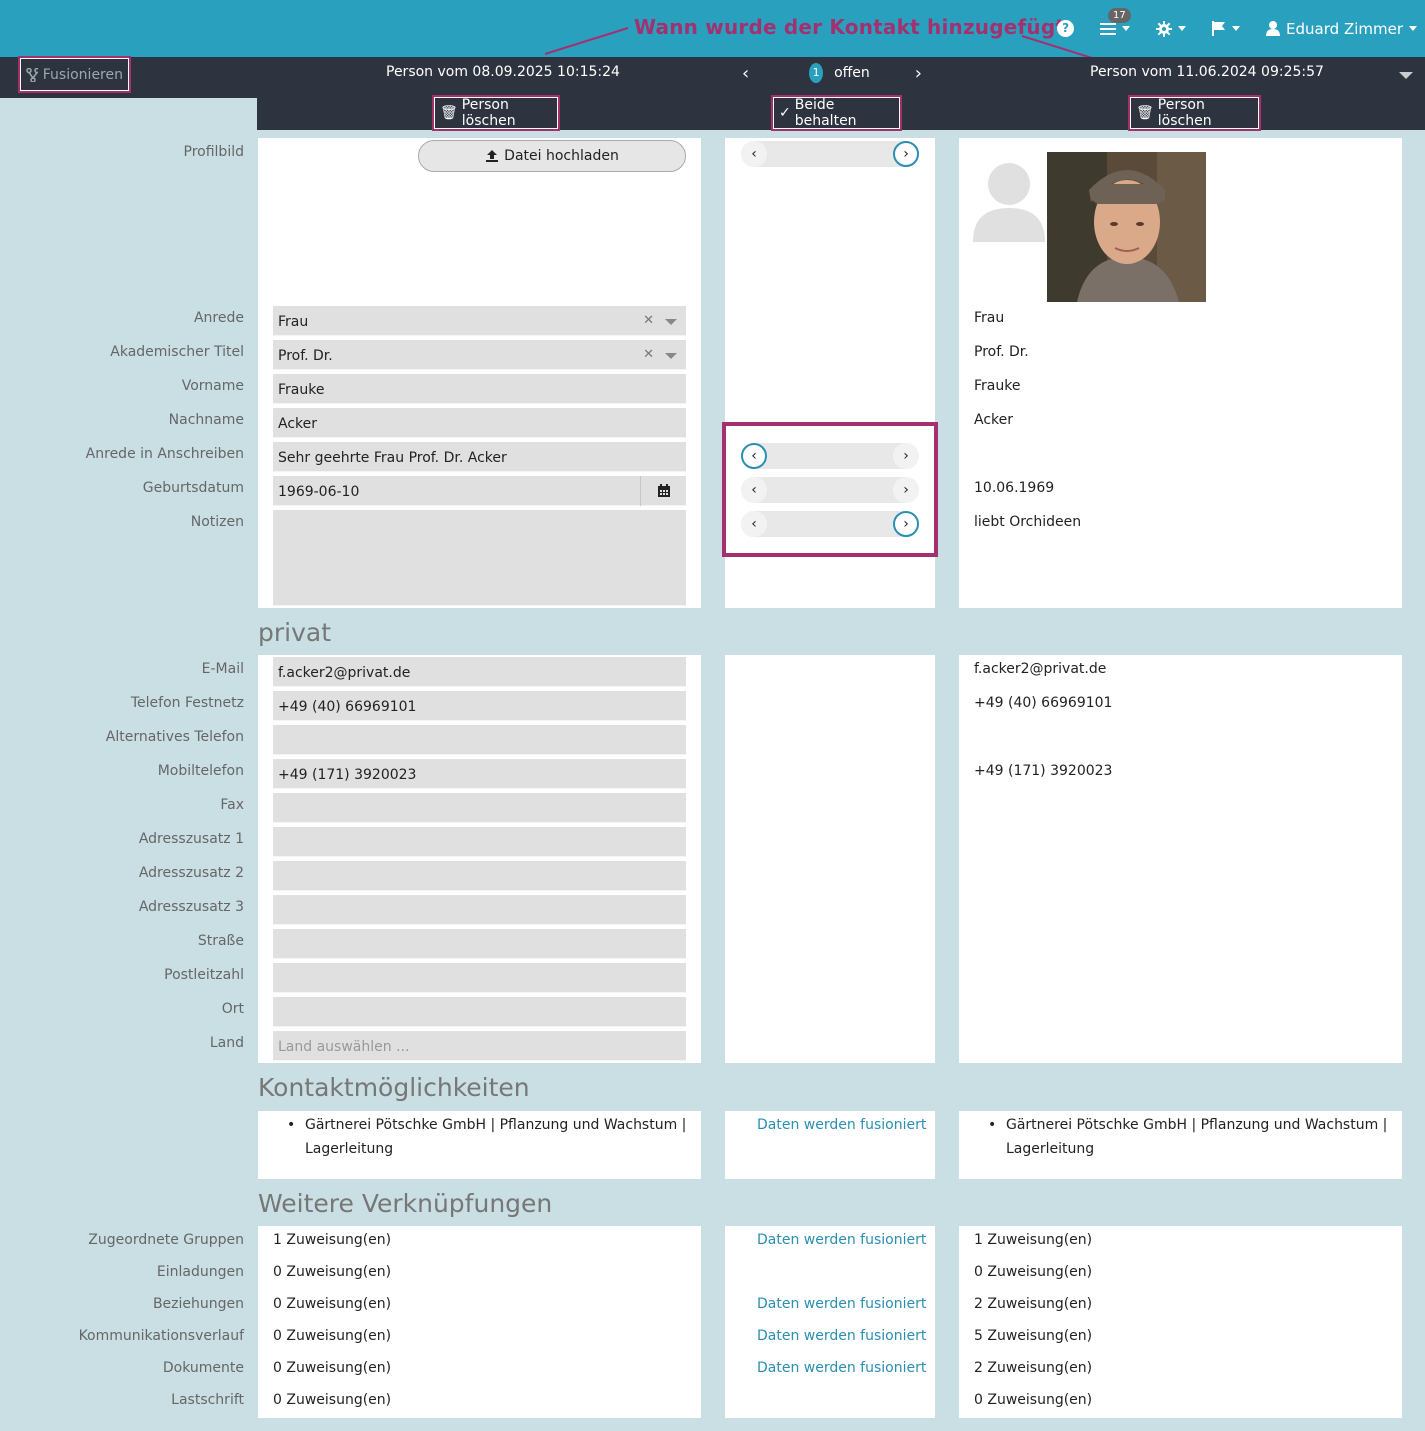  What do you see at coordinates (1033, 1368) in the screenshot?
I see `right-dokumente: 2 Zuweisung(en)` at bounding box center [1033, 1368].